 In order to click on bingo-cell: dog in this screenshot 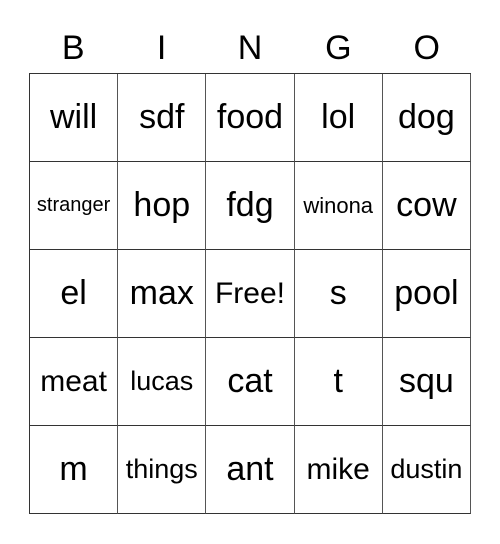, I will do `click(426, 118)`.